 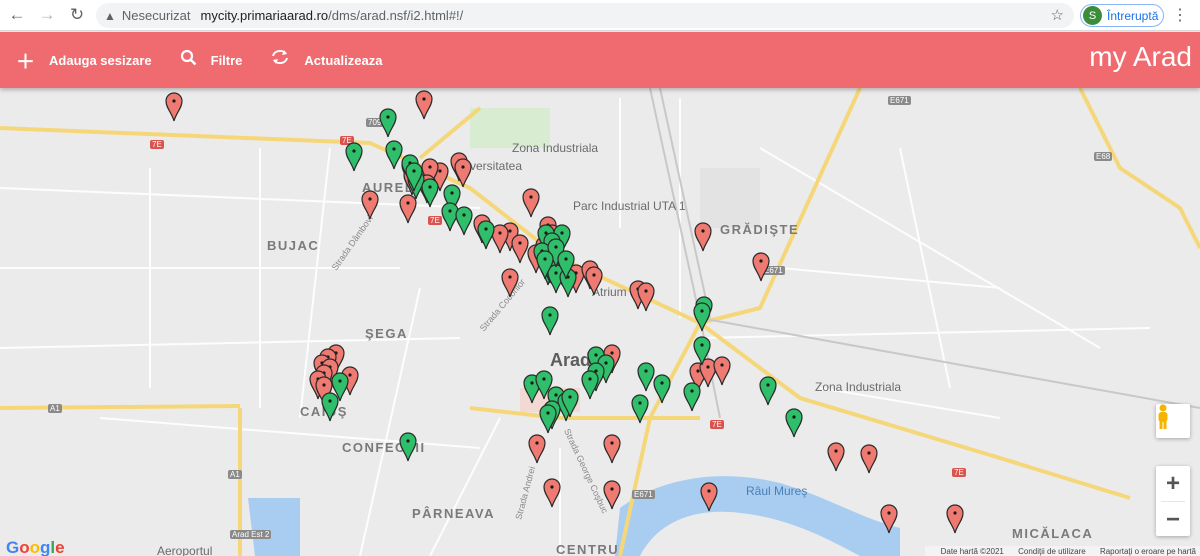 What do you see at coordinates (55, 408) in the screenshot?
I see `road-a1-a: A1` at bounding box center [55, 408].